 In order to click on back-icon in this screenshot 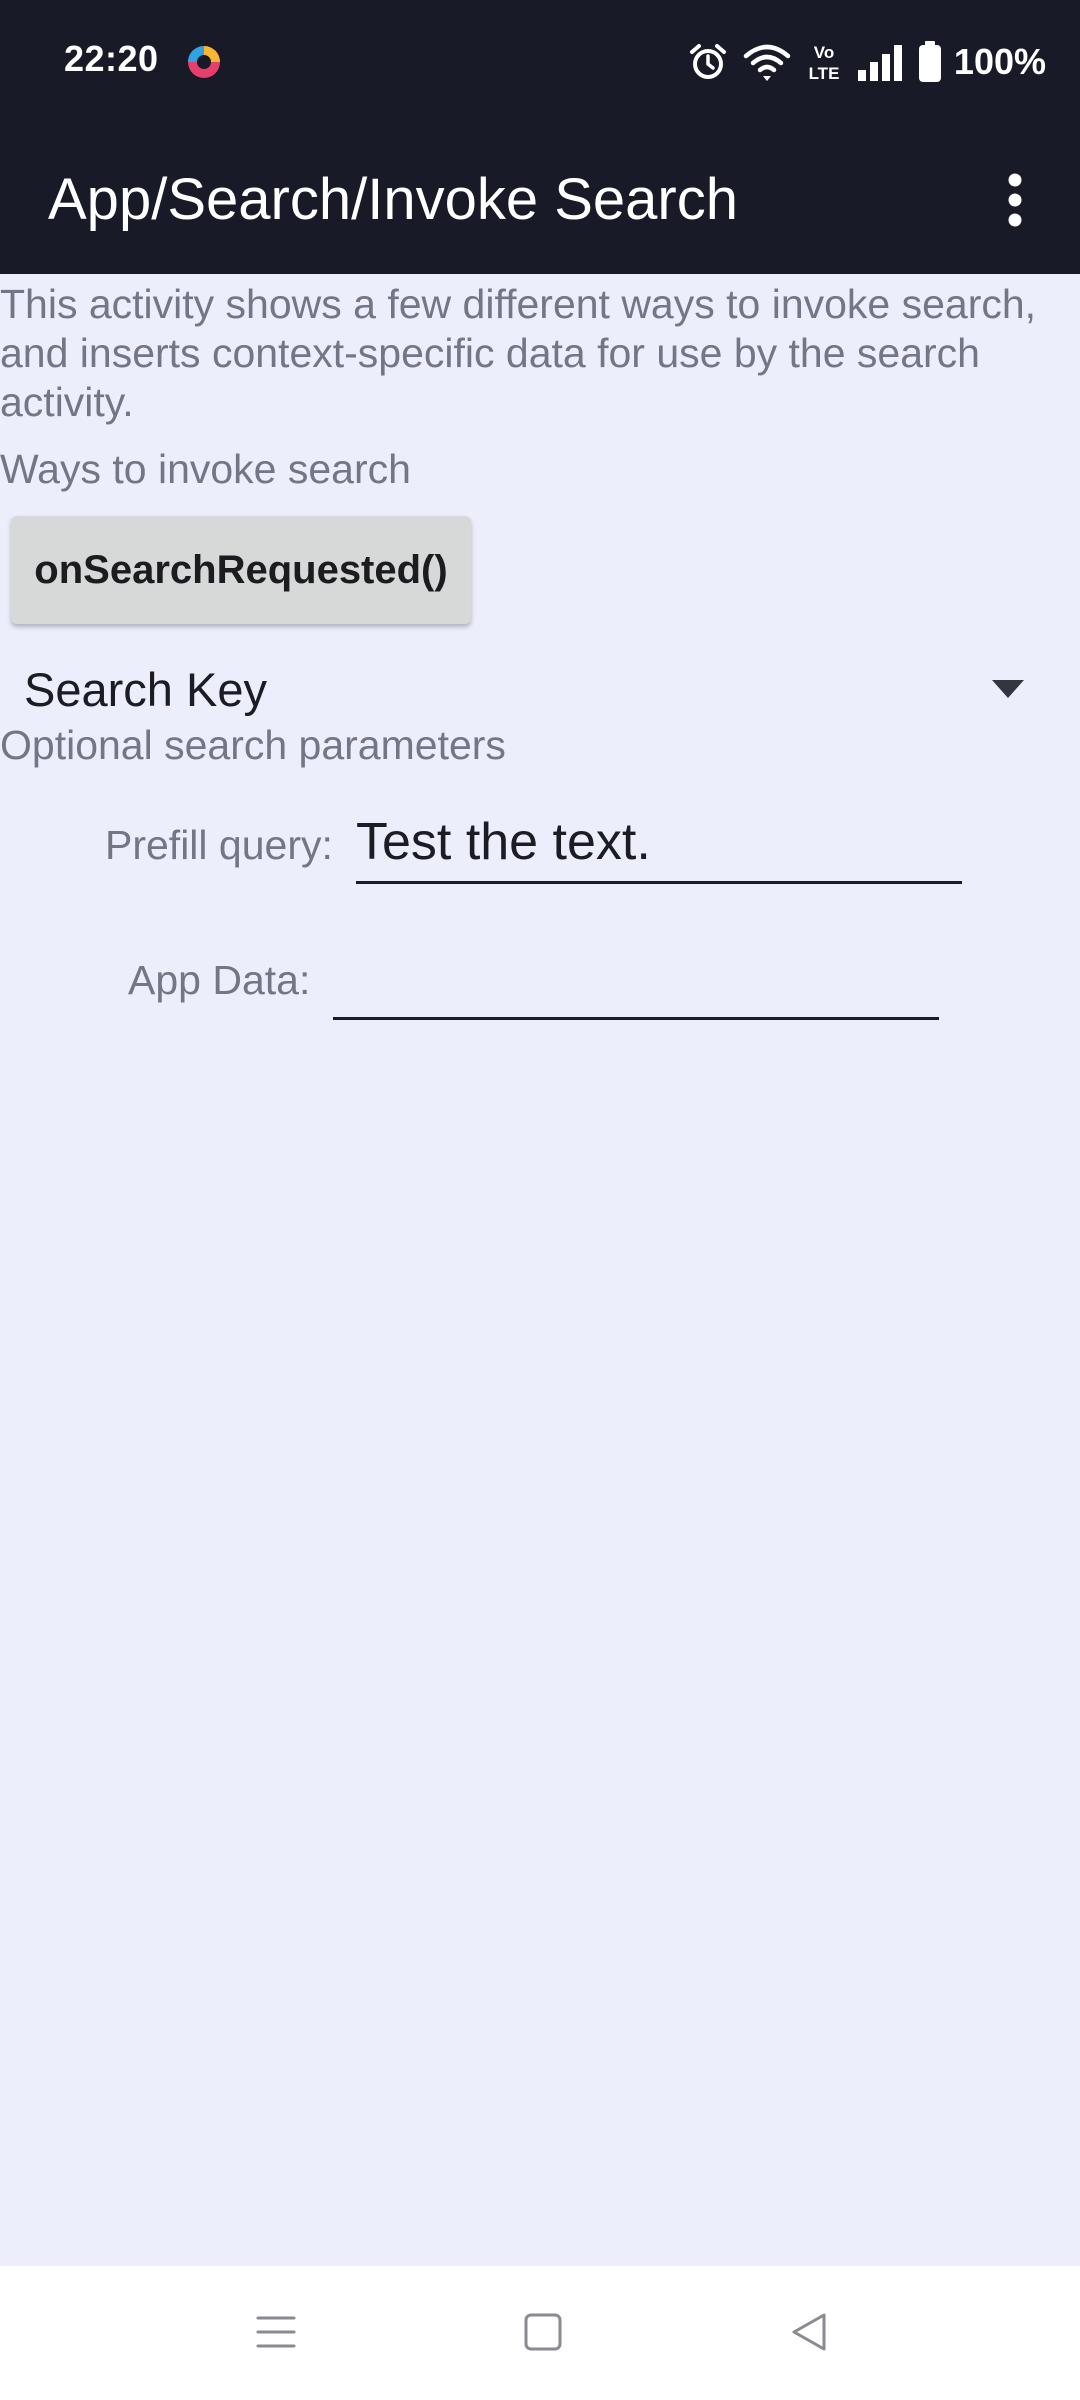, I will do `click(809, 2332)`.